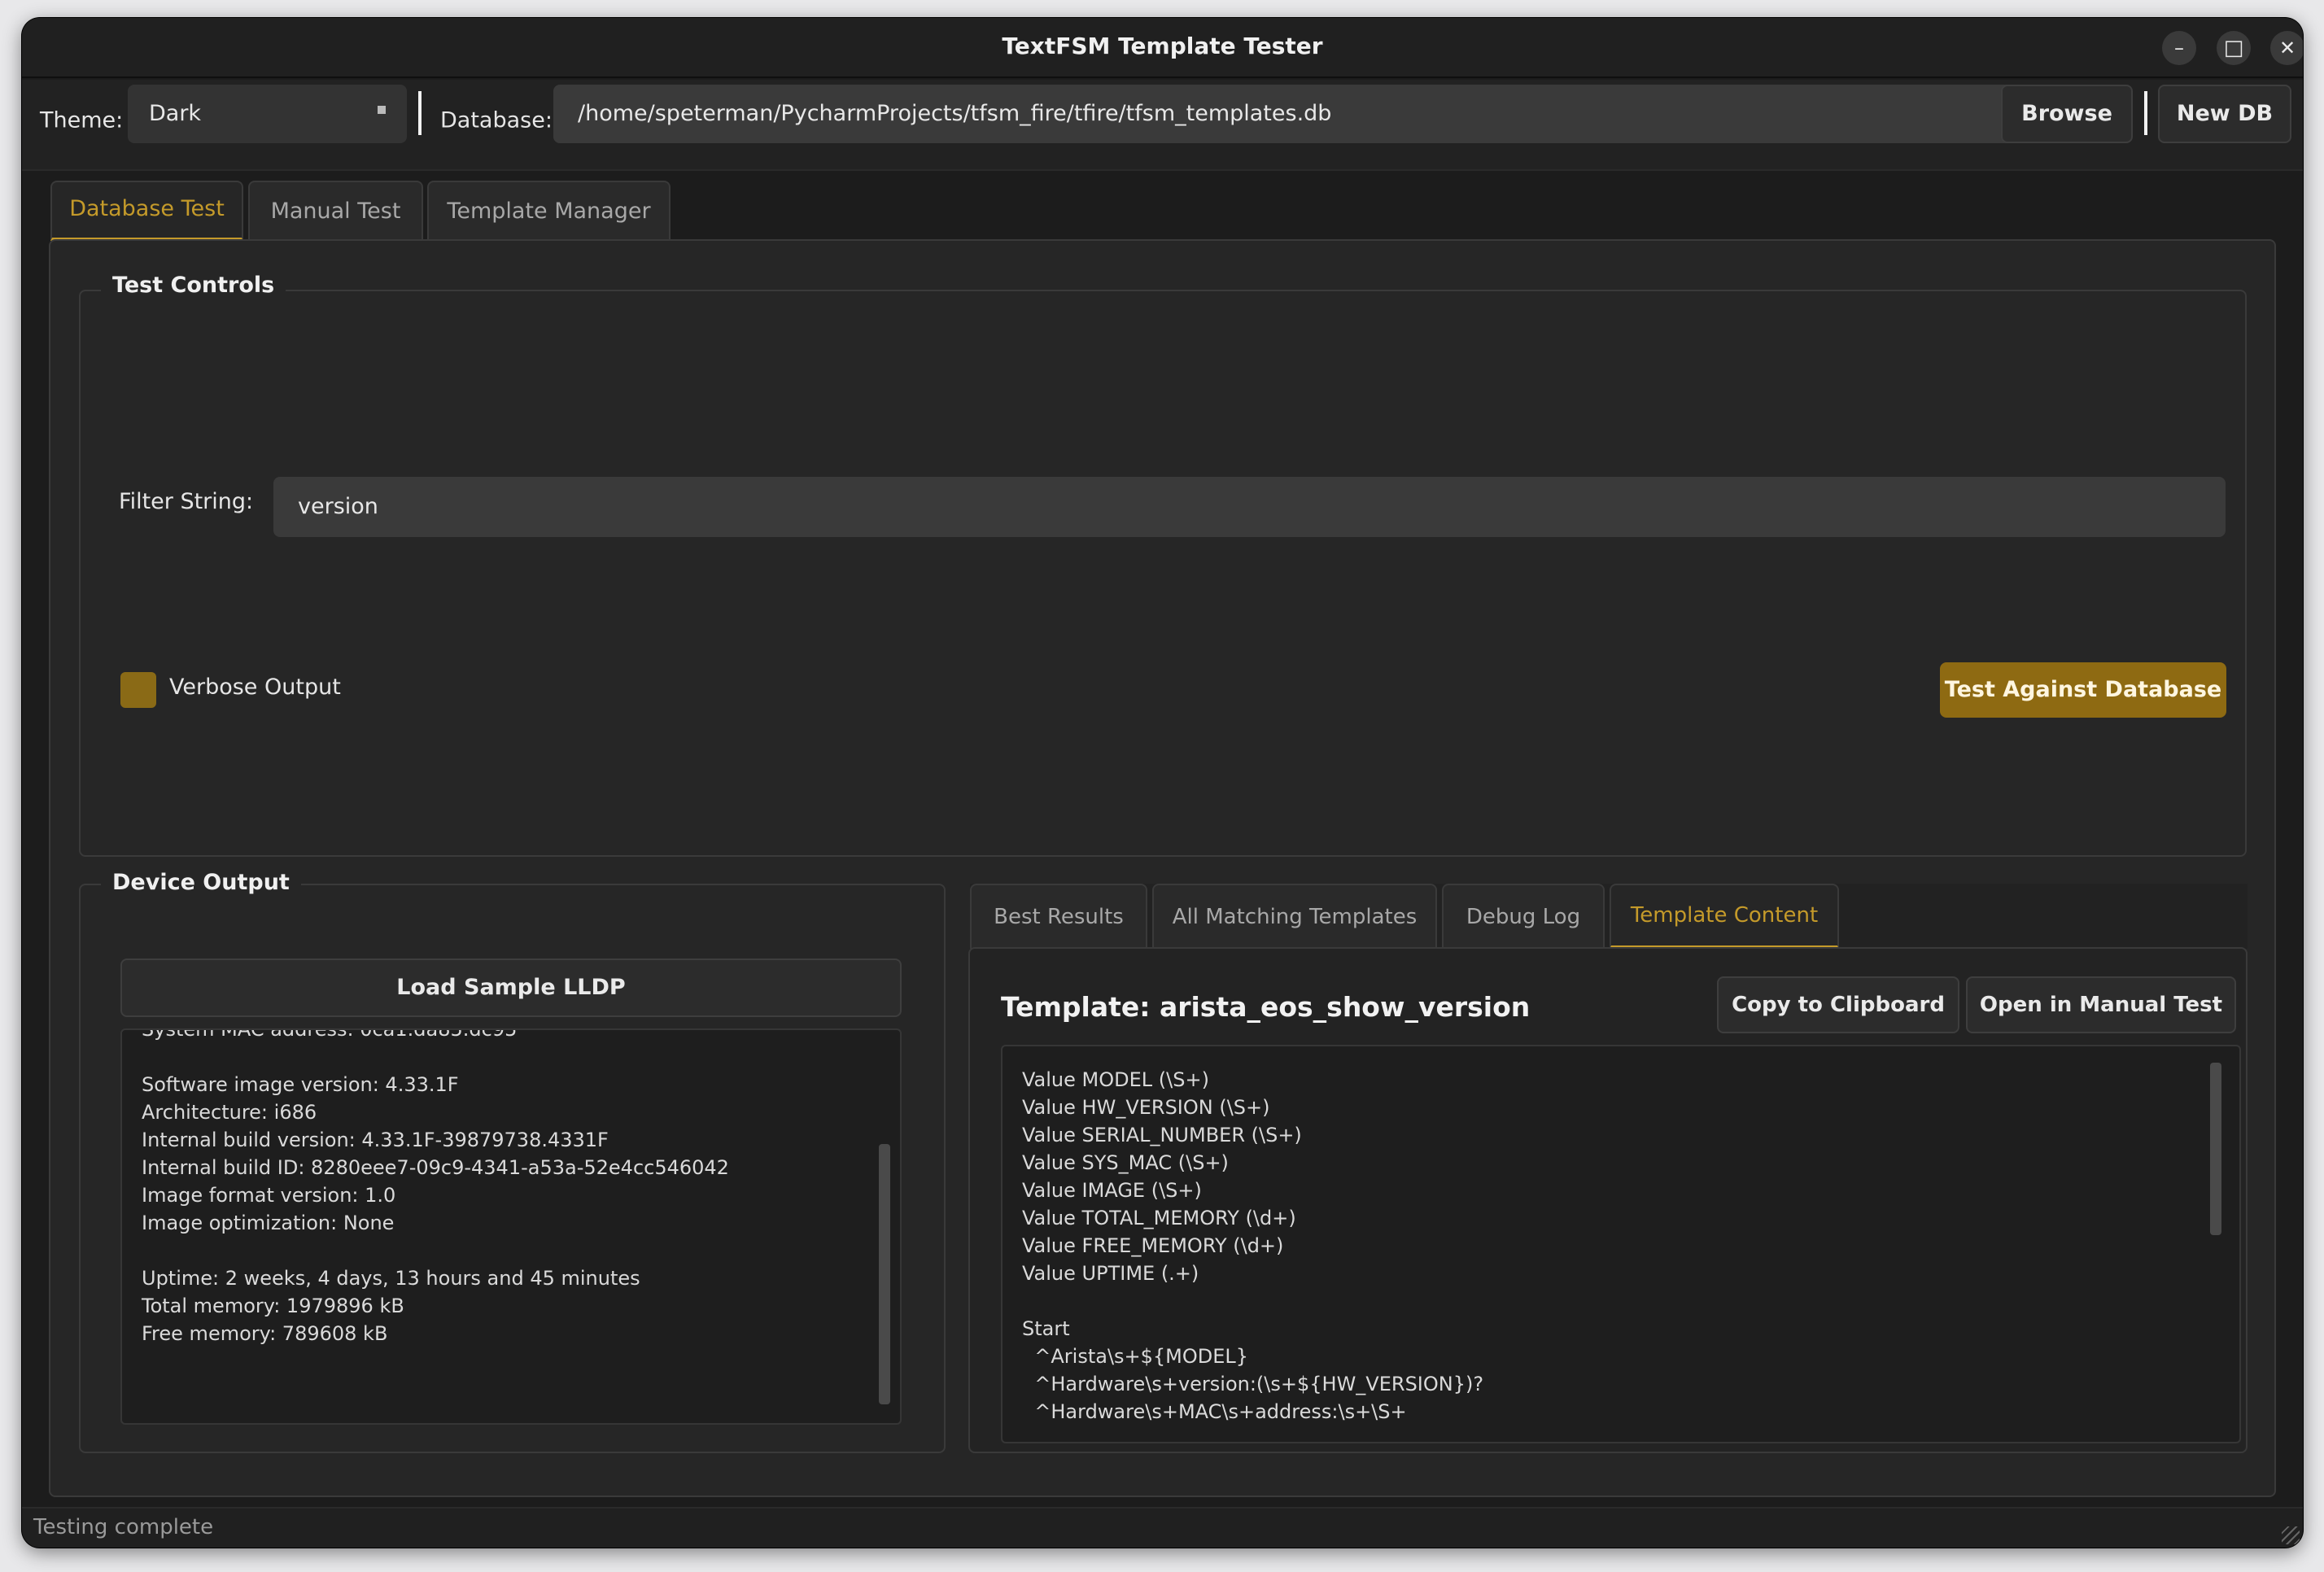 The image size is (2324, 1572). What do you see at coordinates (884, 1274) in the screenshot?
I see `device-output-scrollbar` at bounding box center [884, 1274].